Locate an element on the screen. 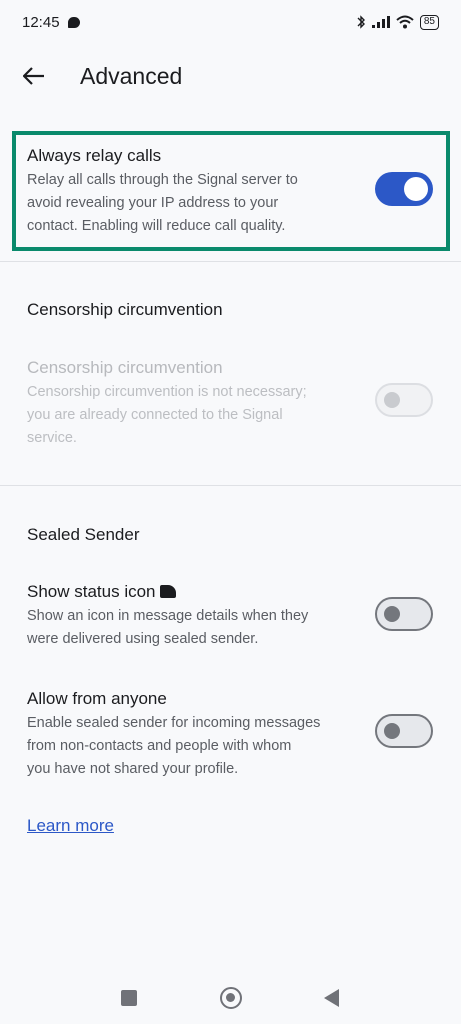 Image resolution: width=461 pixels, height=1024 pixels. bluetooth-icon is located at coordinates (361, 22).